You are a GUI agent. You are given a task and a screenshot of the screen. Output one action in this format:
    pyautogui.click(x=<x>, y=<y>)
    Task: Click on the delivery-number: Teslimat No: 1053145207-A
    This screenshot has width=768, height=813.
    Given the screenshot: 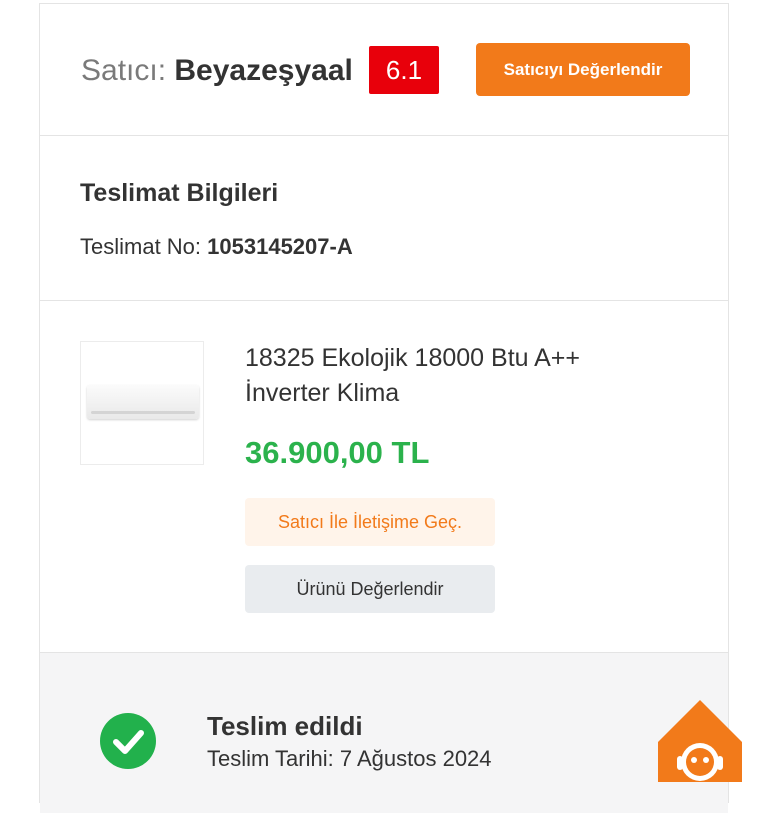 What is the action you would take?
    pyautogui.click(x=216, y=247)
    